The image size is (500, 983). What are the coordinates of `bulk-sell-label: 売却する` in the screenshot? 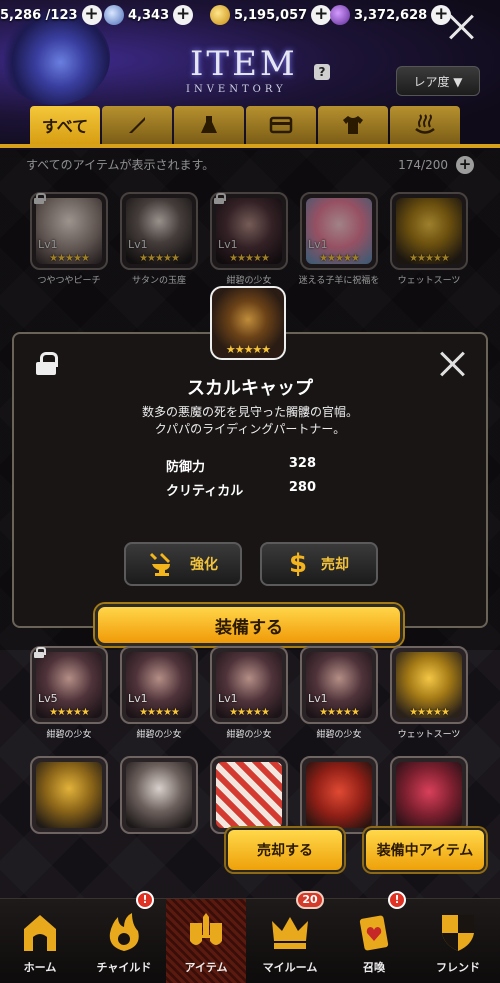 It's located at (285, 851).